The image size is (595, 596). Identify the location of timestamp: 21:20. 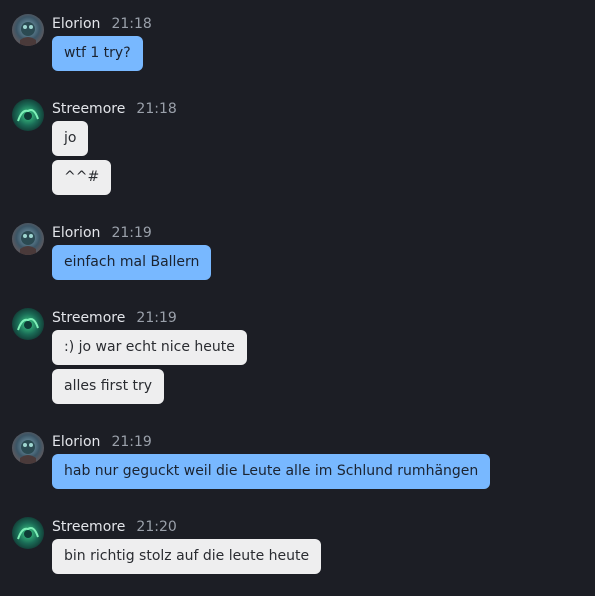
(156, 527).